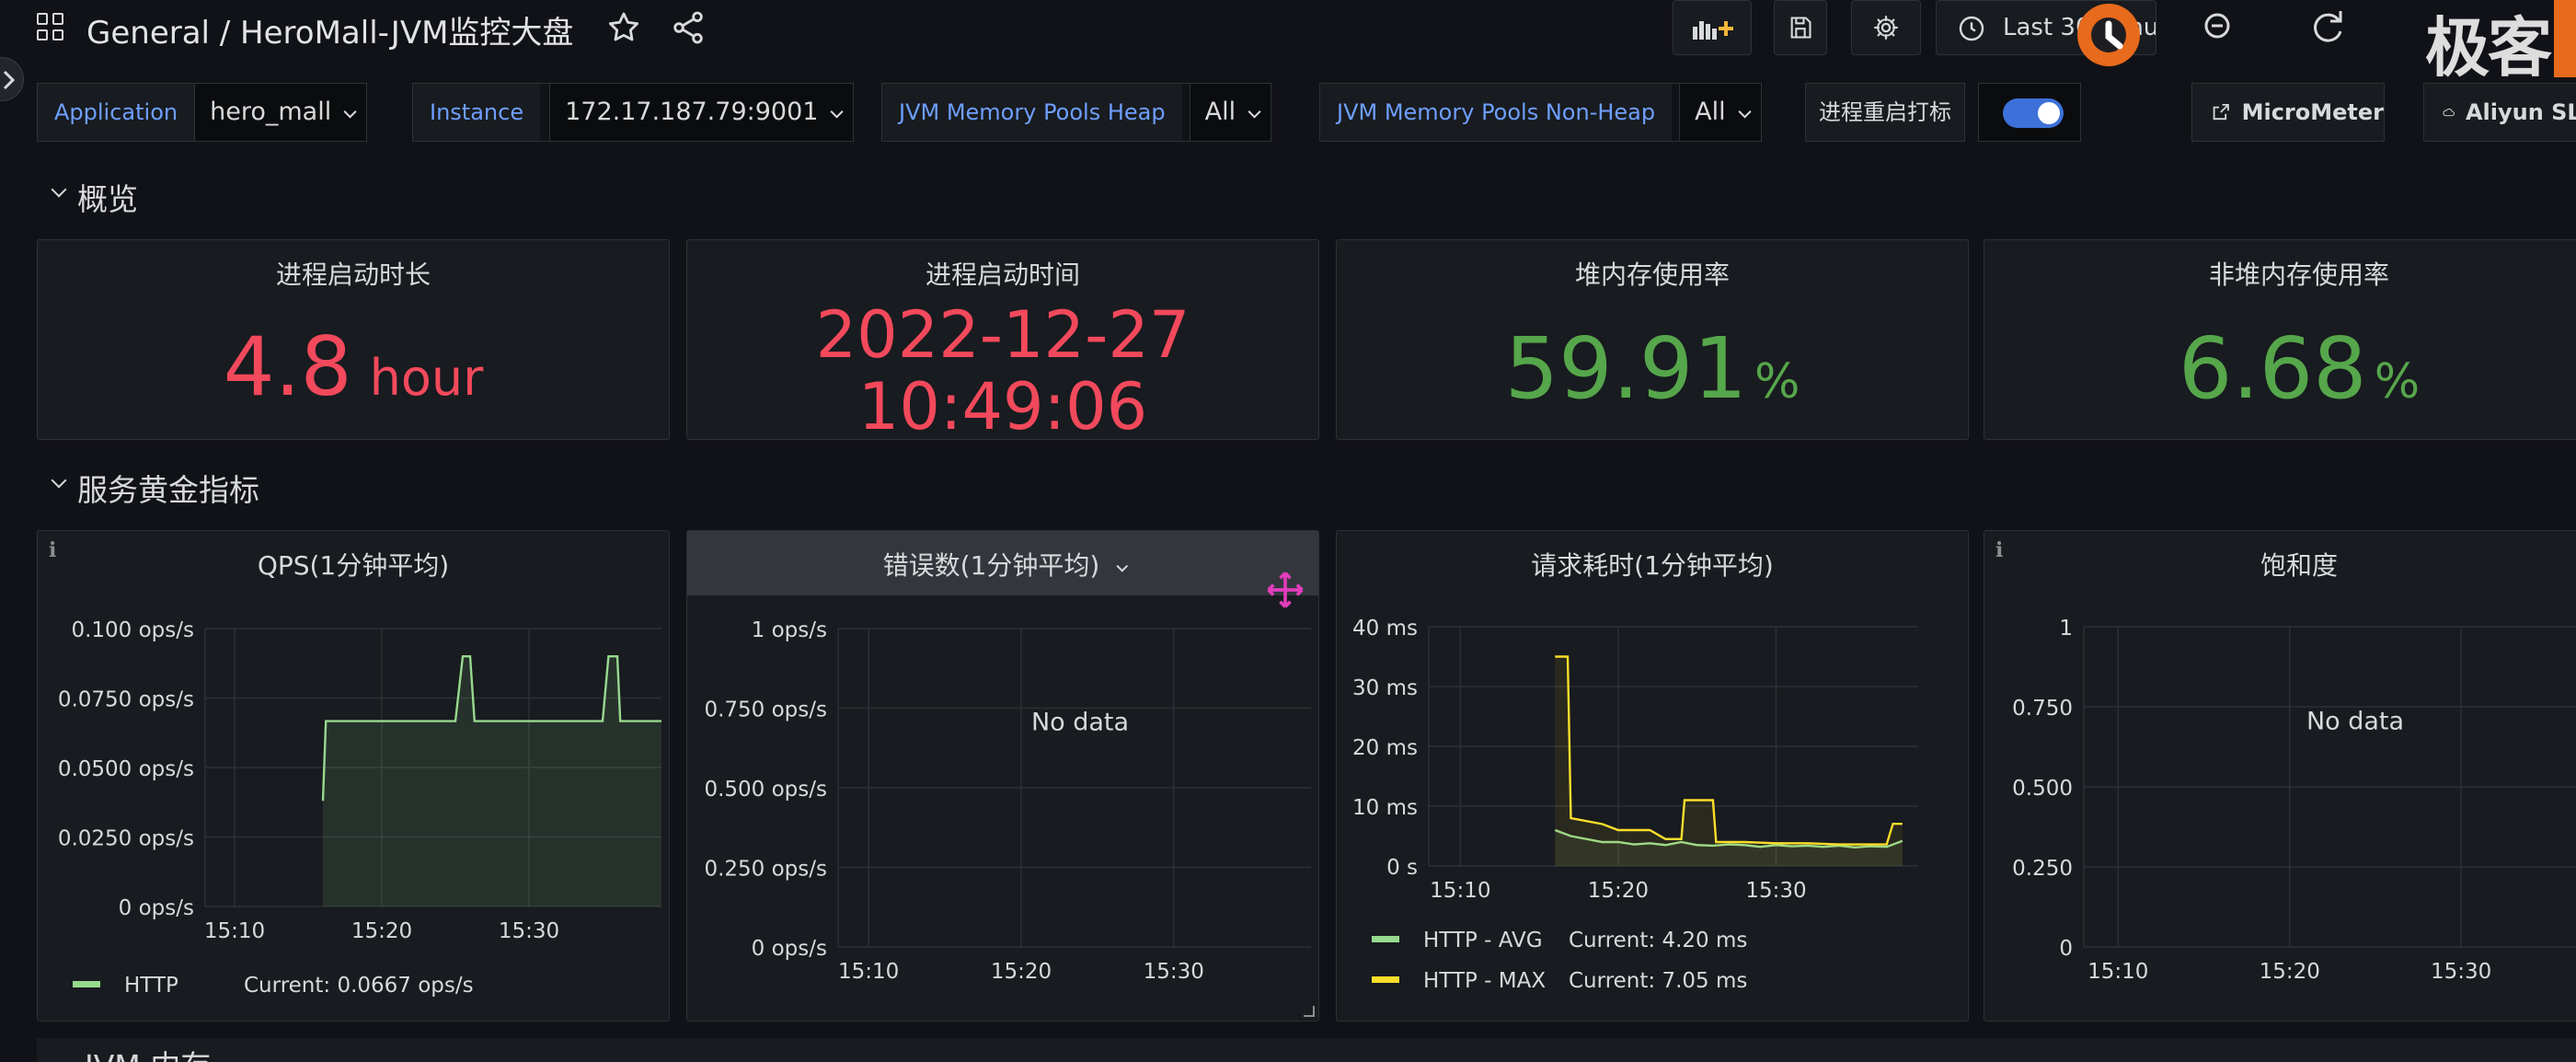 The height and width of the screenshot is (1062, 2576). I want to click on save-dashboard-button, so click(1800, 27).